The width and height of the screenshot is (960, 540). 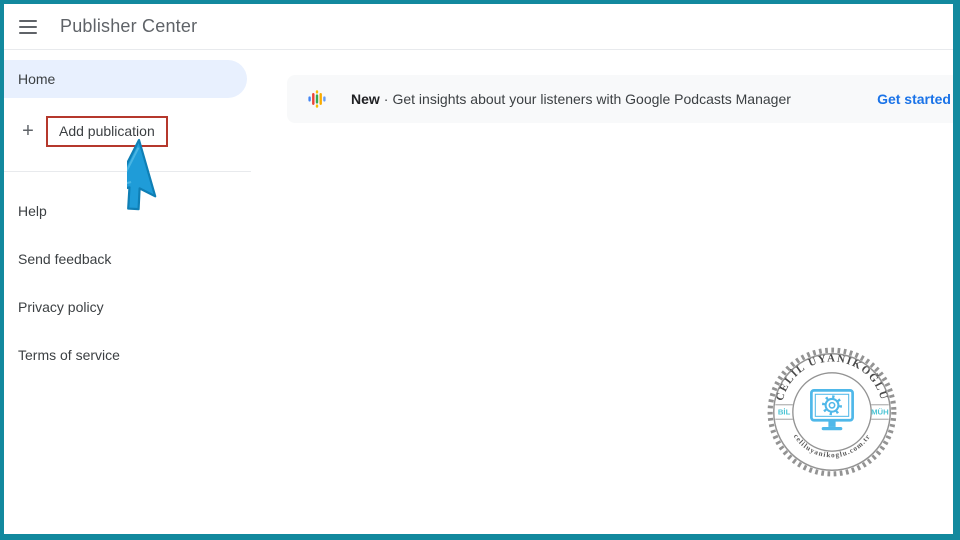 What do you see at coordinates (478, 27) in the screenshot?
I see `top-app-bar: Publisher Center` at bounding box center [478, 27].